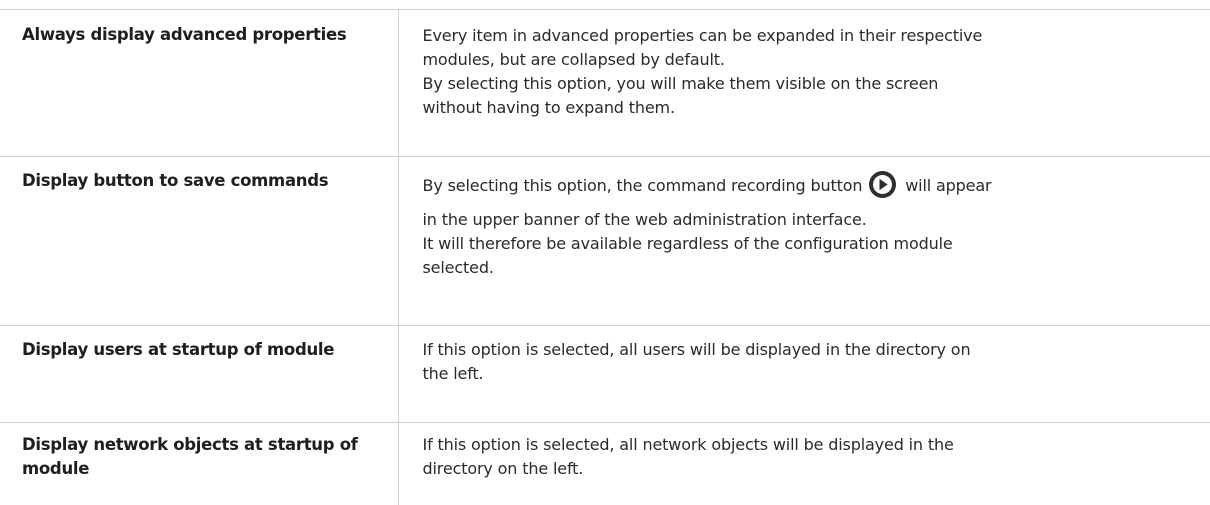  What do you see at coordinates (199, 241) in the screenshot?
I see `option-name: Display button to save commands` at bounding box center [199, 241].